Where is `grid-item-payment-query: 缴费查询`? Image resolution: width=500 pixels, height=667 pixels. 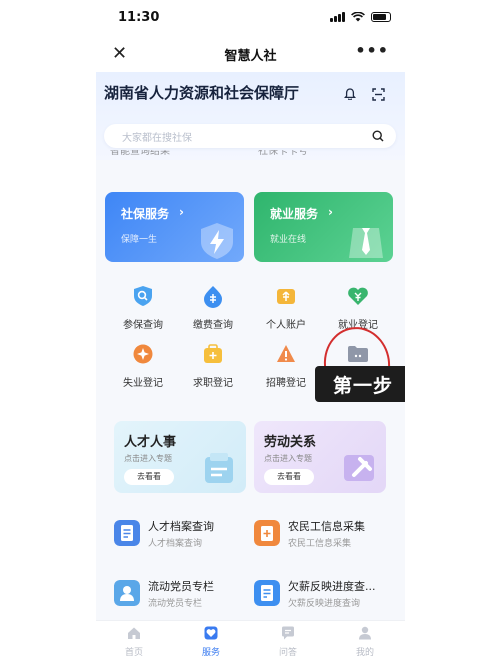 grid-item-payment-query: 缴费查询 is located at coordinates (213, 307).